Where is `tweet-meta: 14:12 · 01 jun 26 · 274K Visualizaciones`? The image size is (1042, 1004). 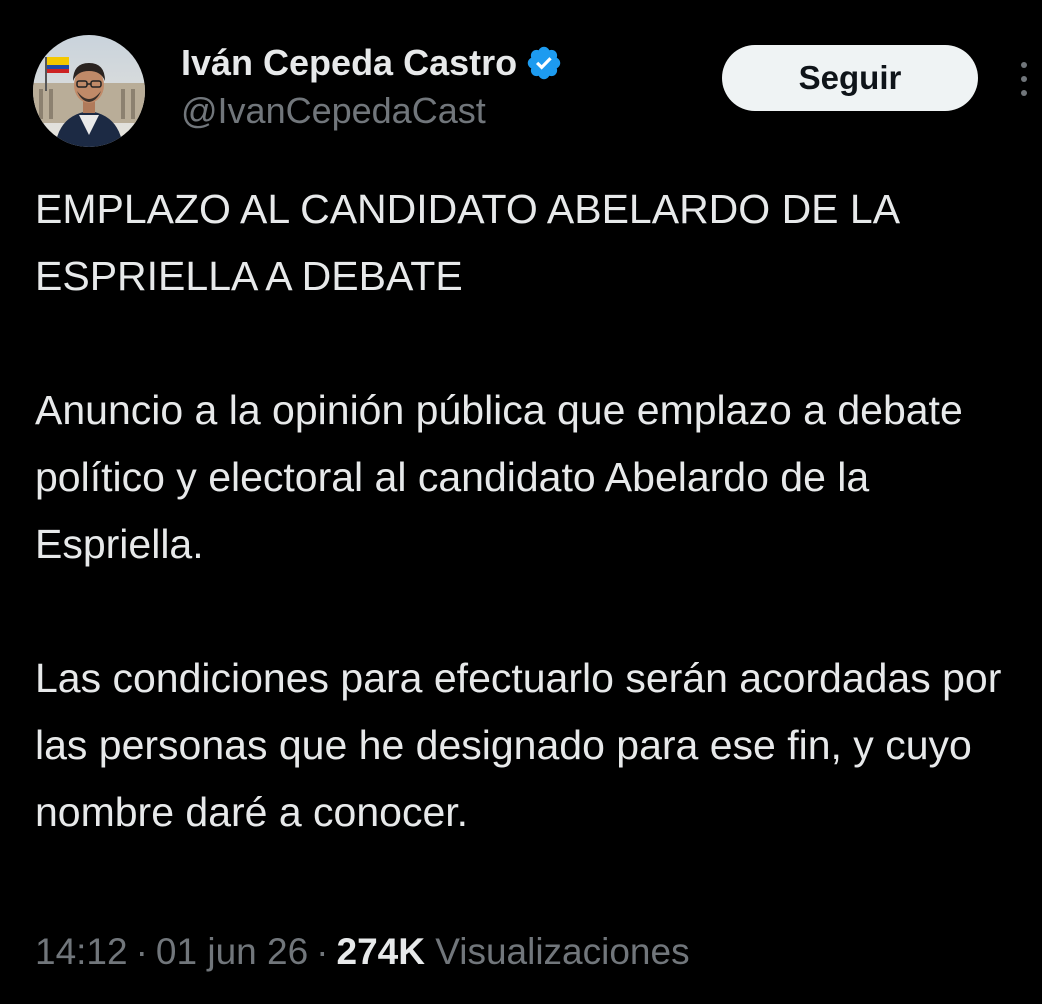
tweet-meta: 14:12 · 01 jun 26 · 274K Visualizaciones is located at coordinates (362, 952).